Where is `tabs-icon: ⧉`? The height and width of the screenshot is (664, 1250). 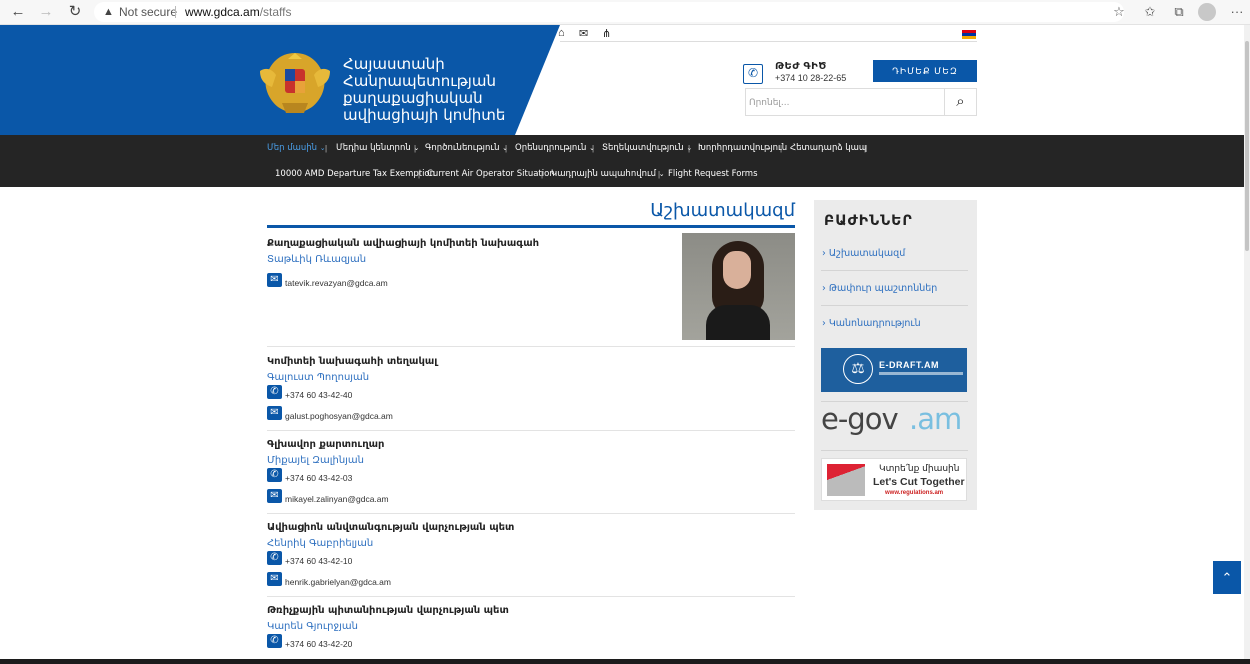
tabs-icon: ⧉ is located at coordinates (1179, 12).